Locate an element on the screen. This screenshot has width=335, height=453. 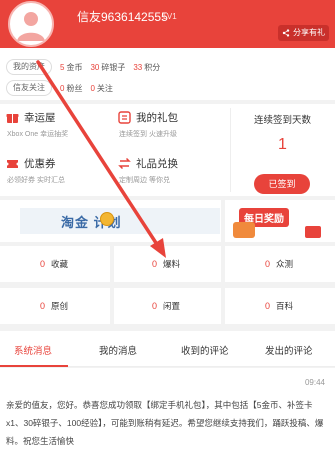
assets-row: 我的资产 5 金币 30 碎银子 33 积分 is located at coordinates (83, 67).